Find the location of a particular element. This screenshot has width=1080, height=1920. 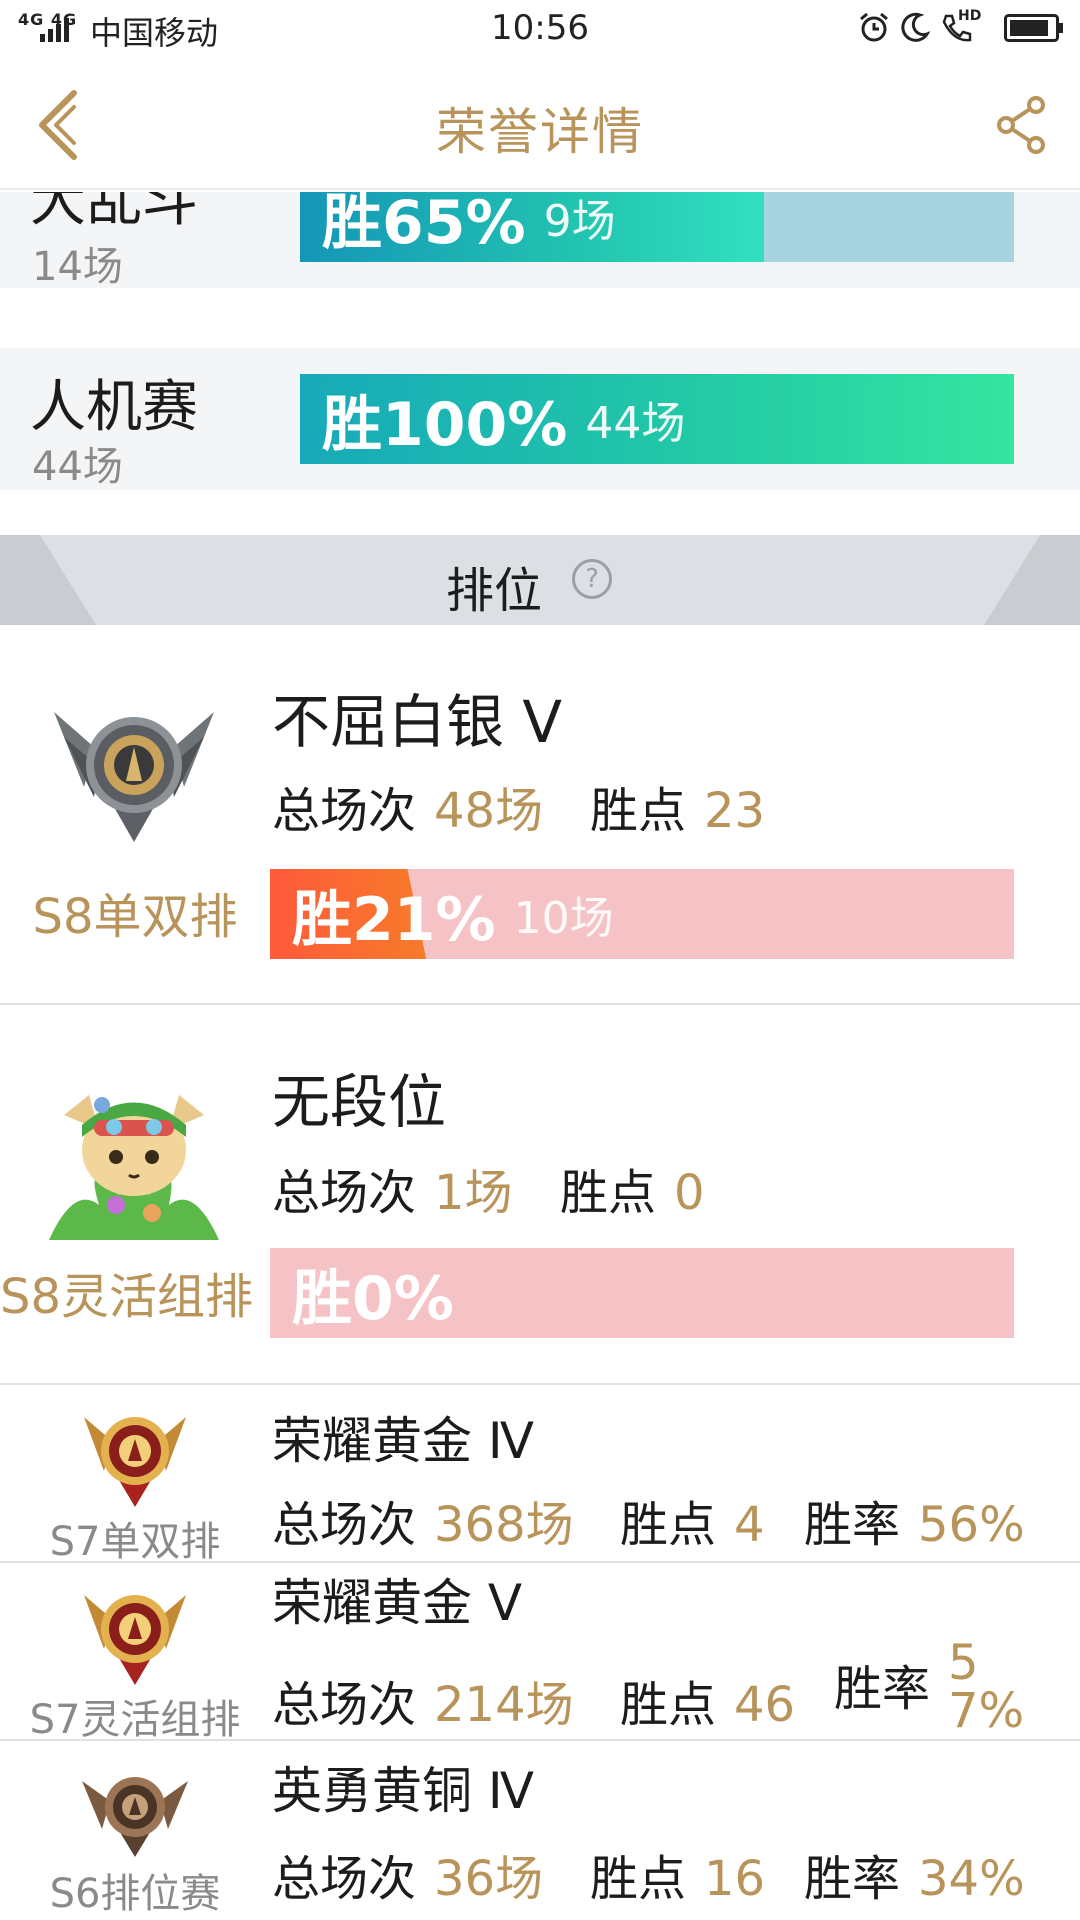

total-games-value: 368场 is located at coordinates (504, 1525).